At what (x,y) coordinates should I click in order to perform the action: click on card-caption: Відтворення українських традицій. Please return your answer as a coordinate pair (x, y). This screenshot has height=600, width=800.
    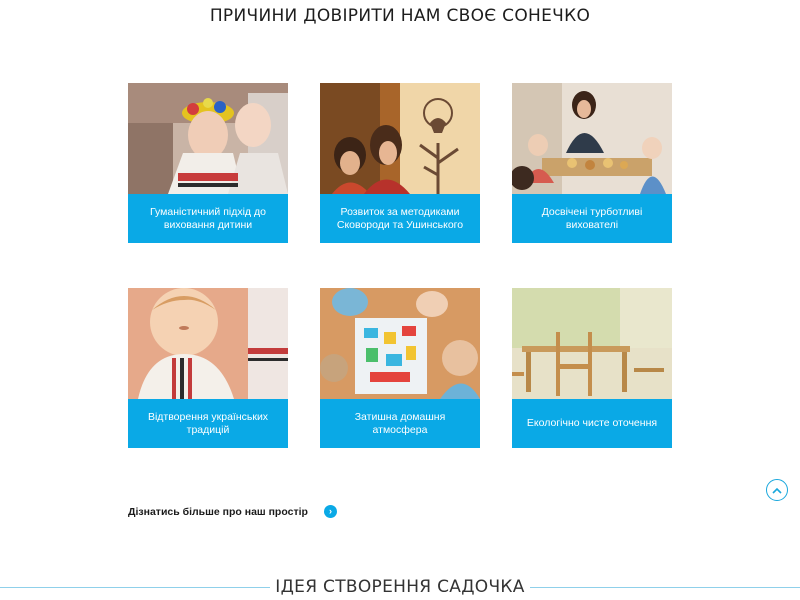
    Looking at the image, I should click on (208, 423).